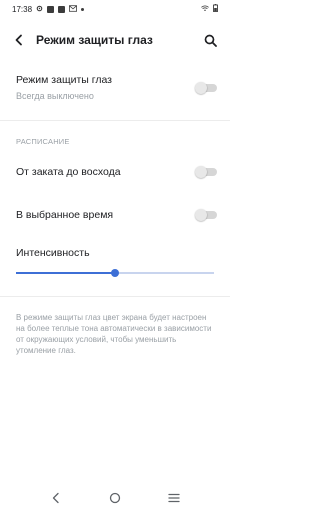  I want to click on sunset-sunrise-label: От заката до восхода, so click(68, 172).